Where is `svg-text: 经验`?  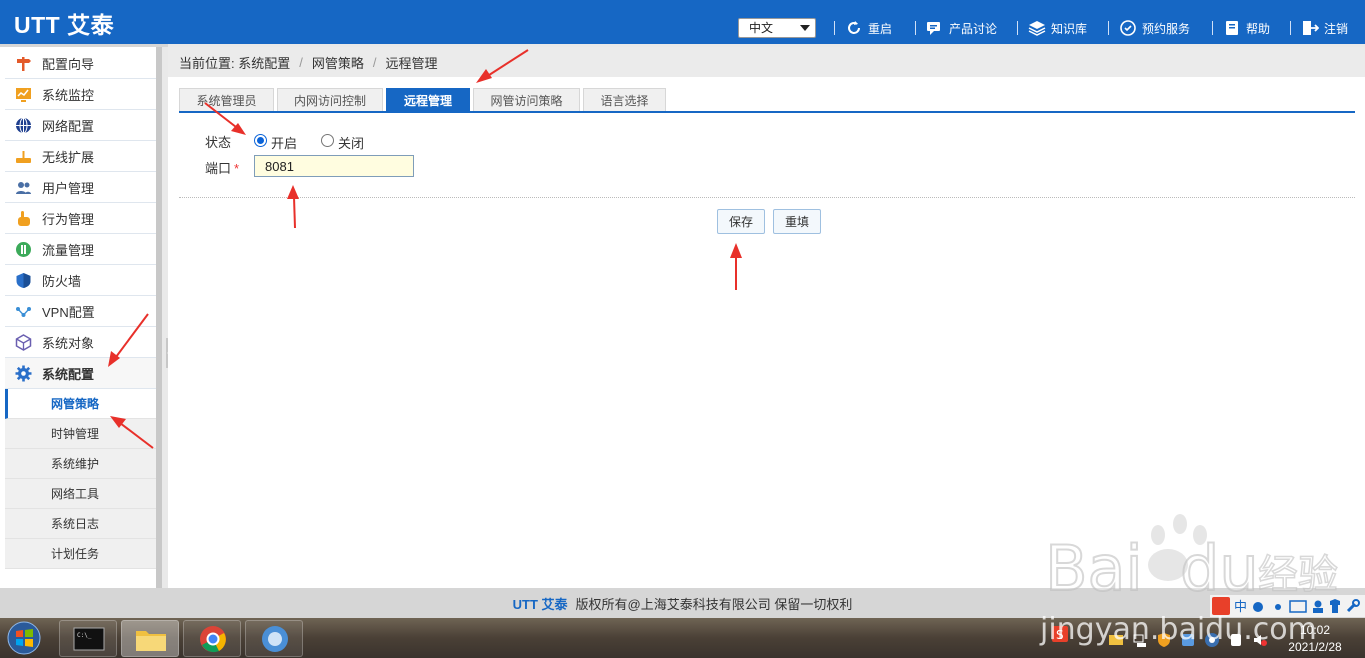 svg-text: 经验 is located at coordinates (1298, 575).